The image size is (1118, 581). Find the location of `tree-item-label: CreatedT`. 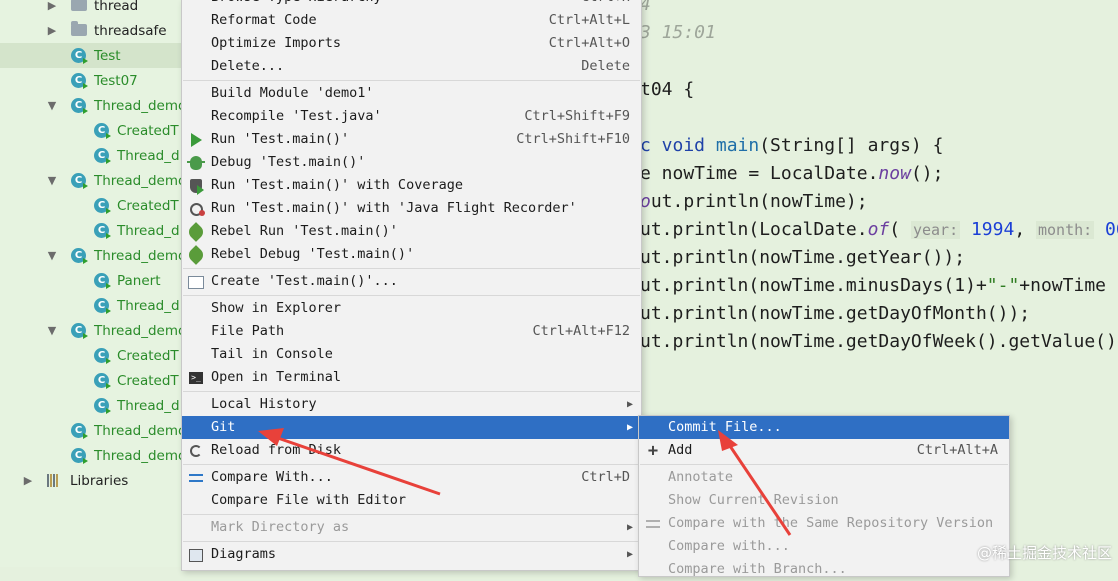

tree-item-label: CreatedT is located at coordinates (148, 205).